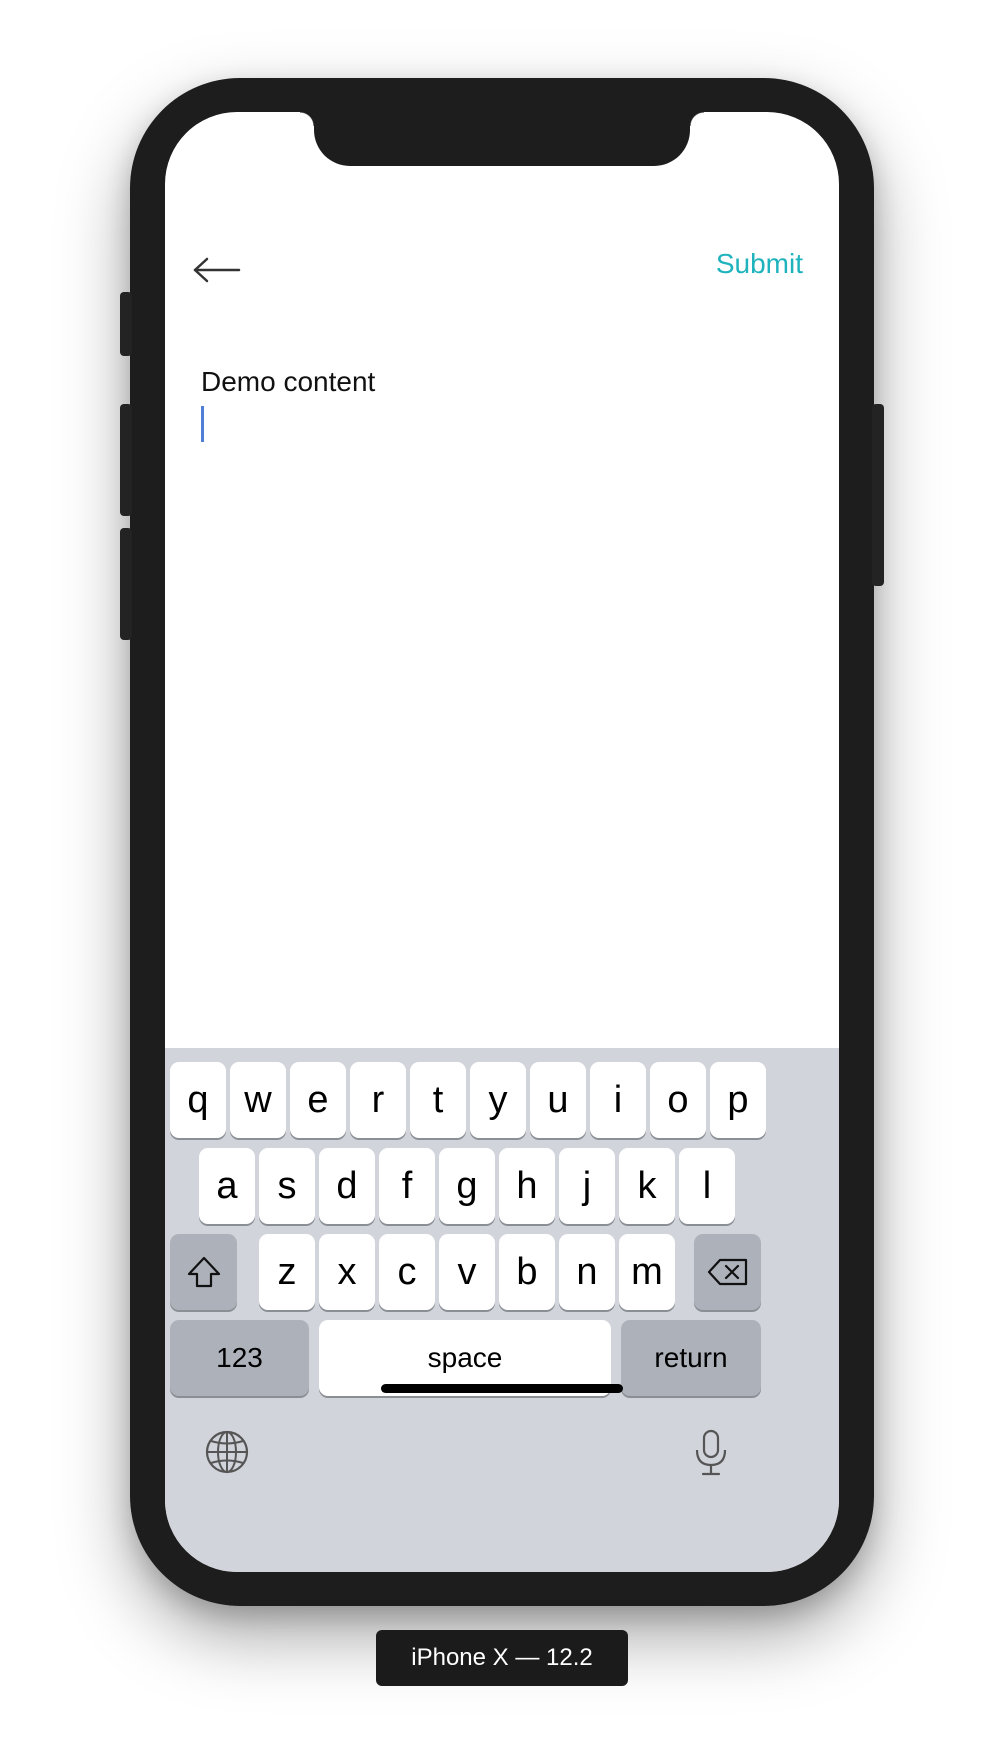 The height and width of the screenshot is (1758, 1004). I want to click on key-c: c, so click(407, 1272).